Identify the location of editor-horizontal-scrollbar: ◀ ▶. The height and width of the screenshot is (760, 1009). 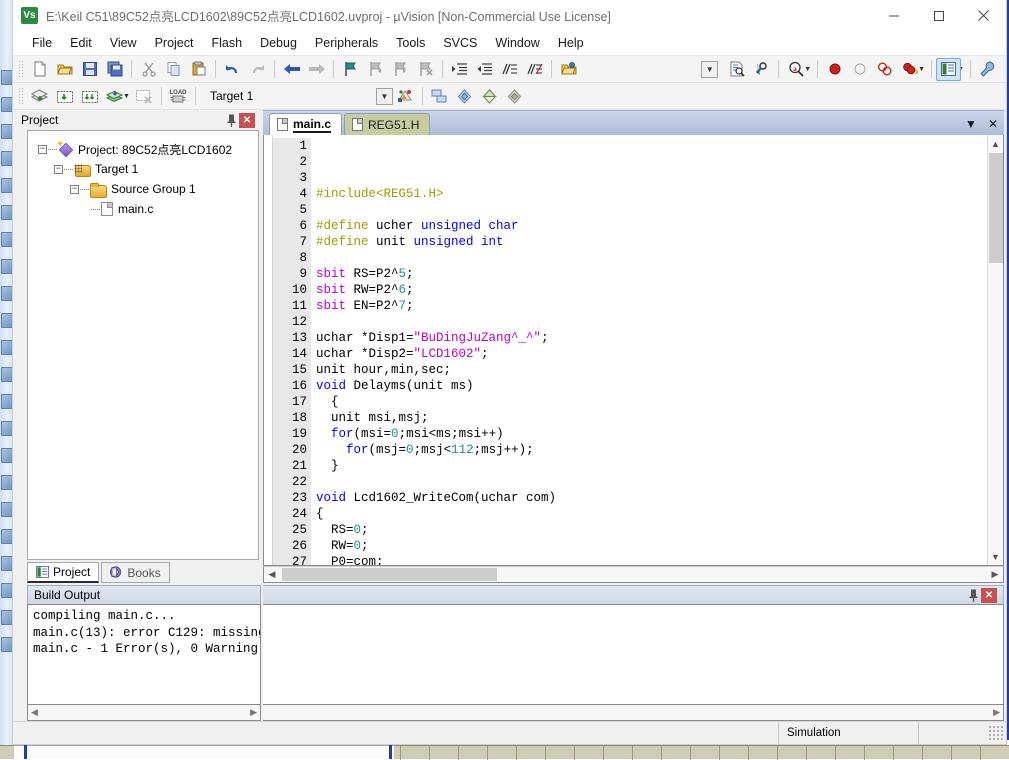
(633, 574).